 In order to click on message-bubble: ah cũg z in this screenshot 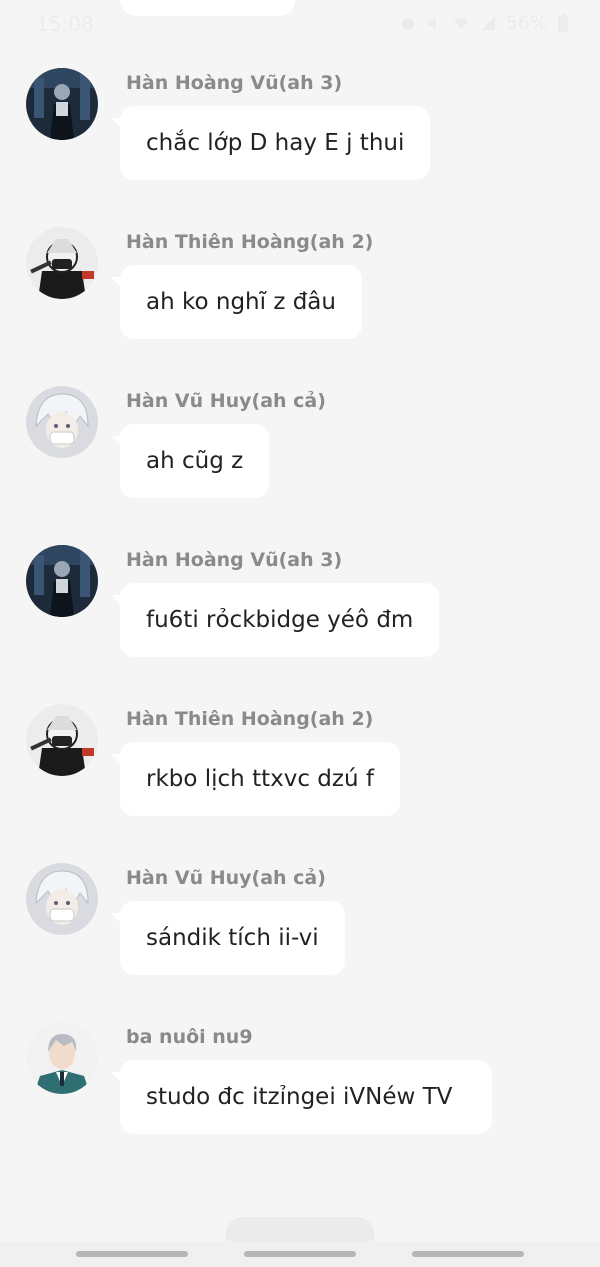, I will do `click(190, 461)`.